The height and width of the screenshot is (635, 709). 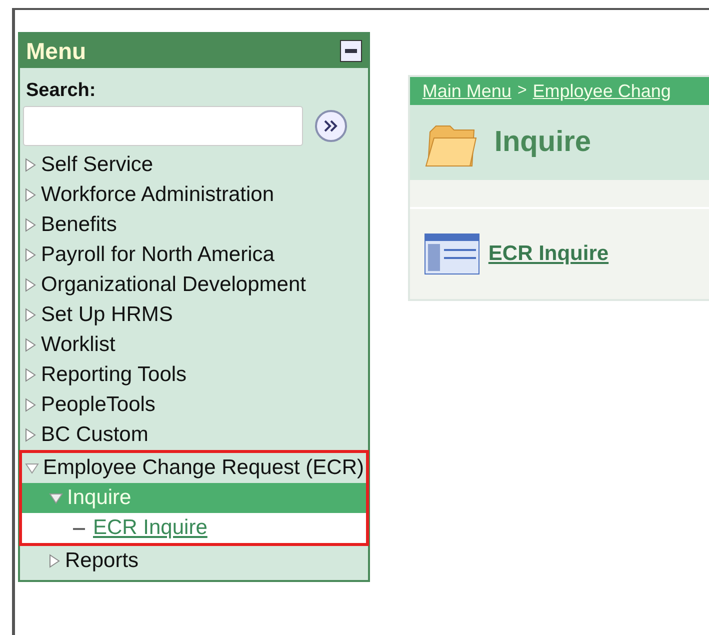 What do you see at coordinates (194, 225) in the screenshot?
I see `menu-folder: Benefits` at bounding box center [194, 225].